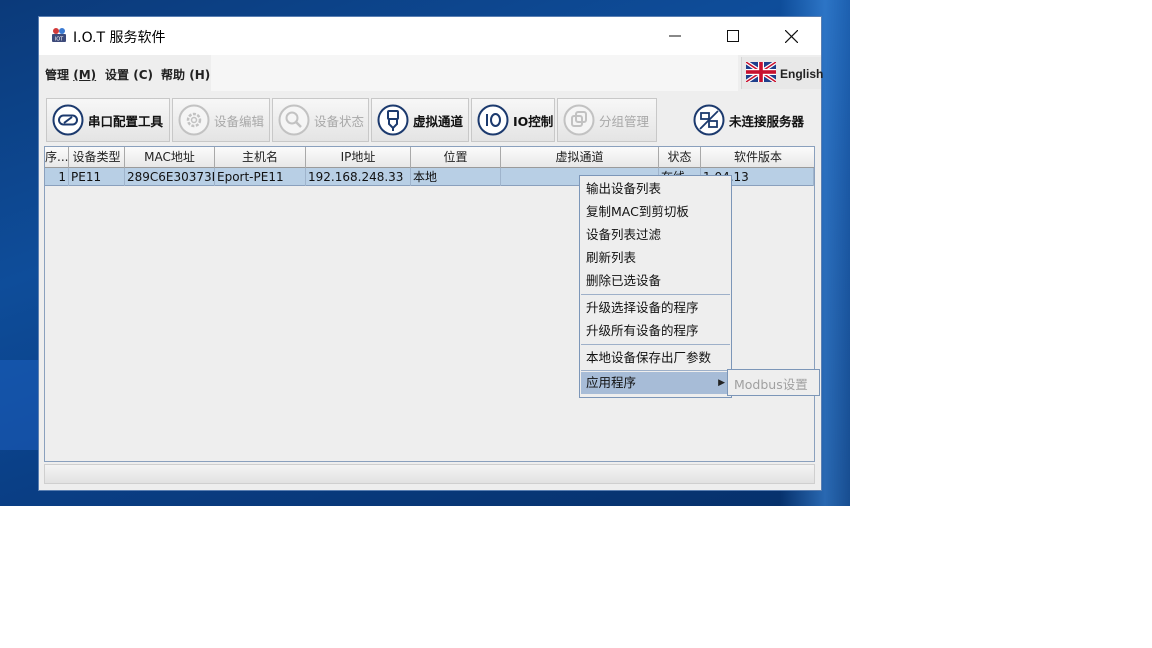 The width and height of the screenshot is (1152, 648). I want to click on maximize-button, so click(733, 36).